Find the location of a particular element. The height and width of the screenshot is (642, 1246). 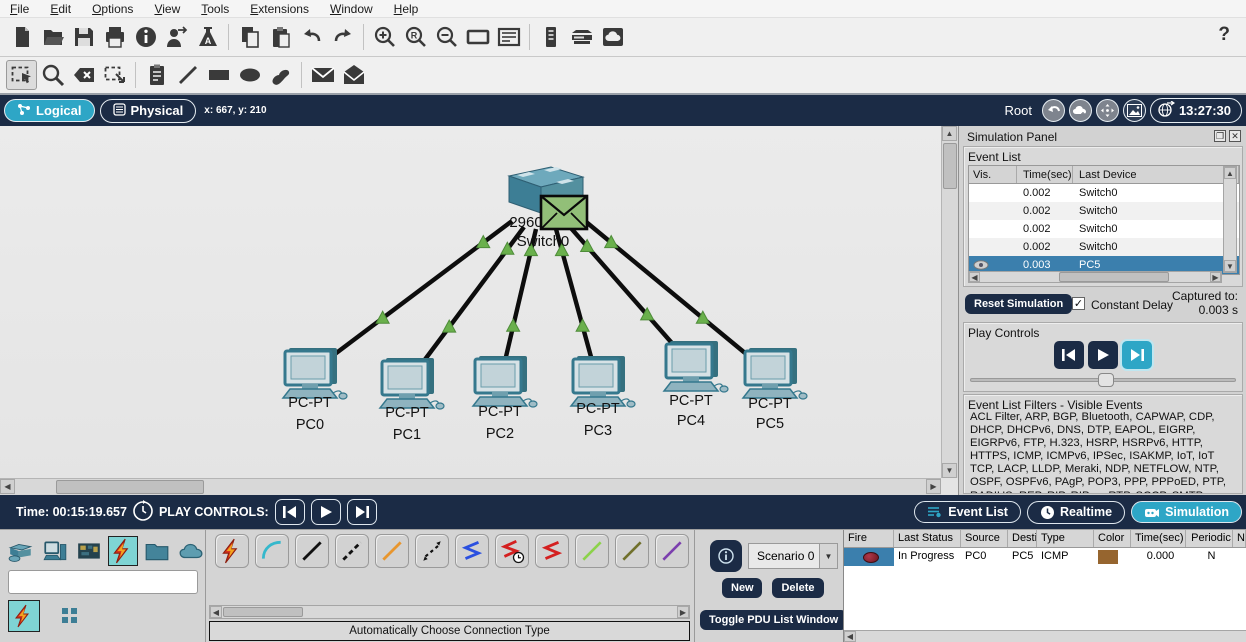

realtime-mode-button: Realtime is located at coordinates (1076, 512).